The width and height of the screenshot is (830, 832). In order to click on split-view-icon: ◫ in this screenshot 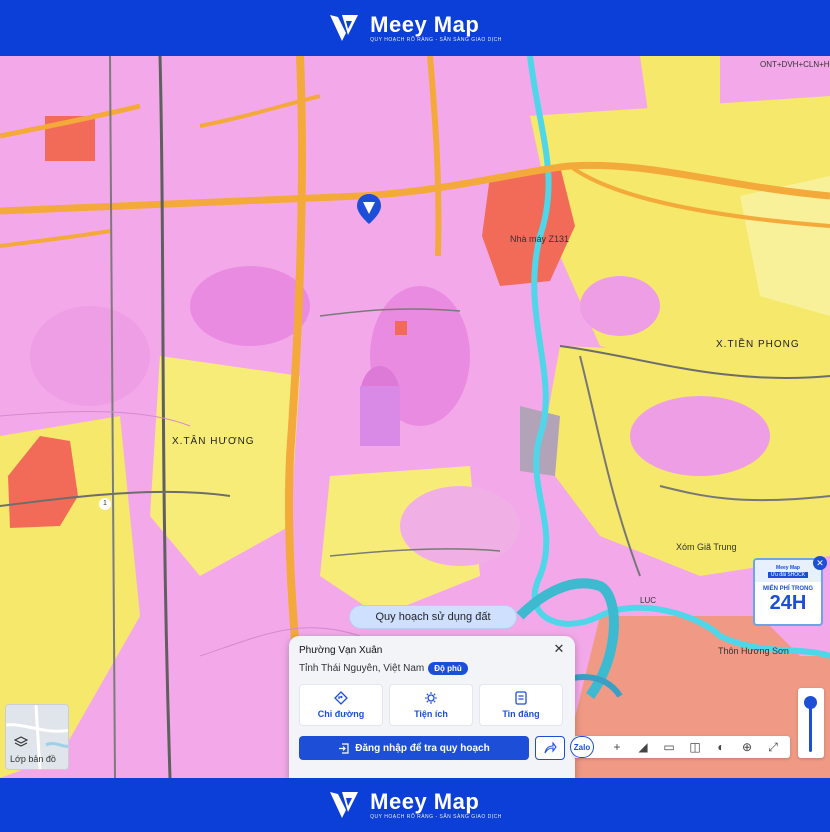, I will do `click(695, 747)`.